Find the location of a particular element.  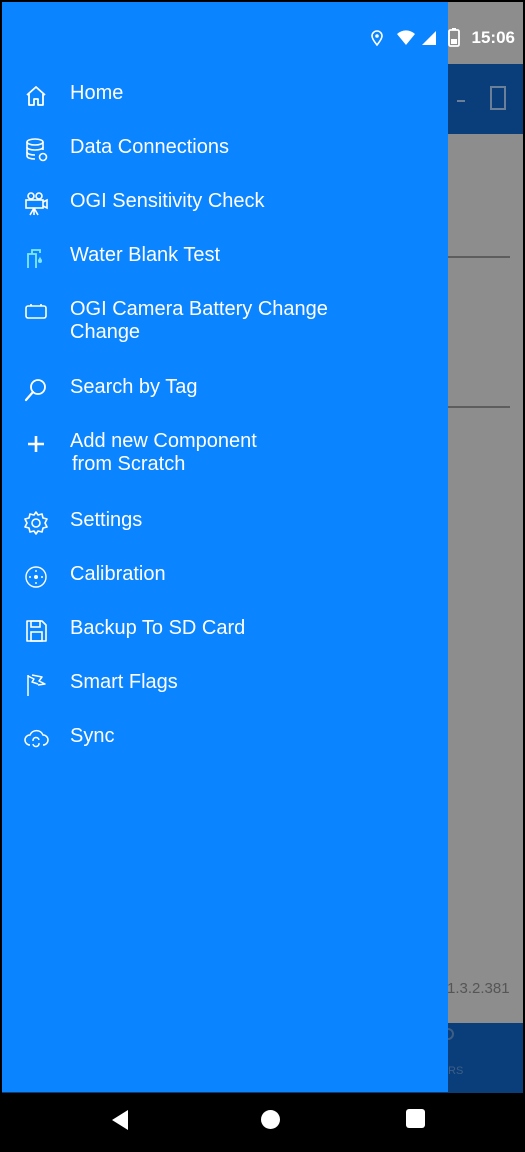

menu-item-label: OGI Camera Battery Change Change is located at coordinates (199, 321).